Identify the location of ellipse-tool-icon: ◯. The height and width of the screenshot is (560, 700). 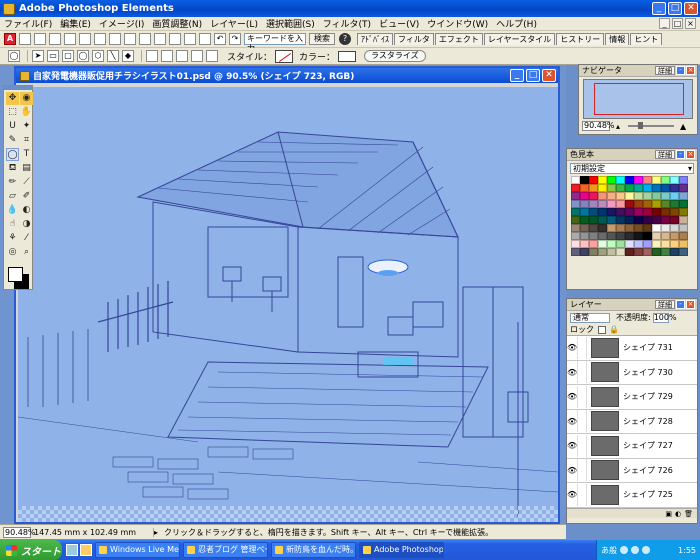
(12, 154).